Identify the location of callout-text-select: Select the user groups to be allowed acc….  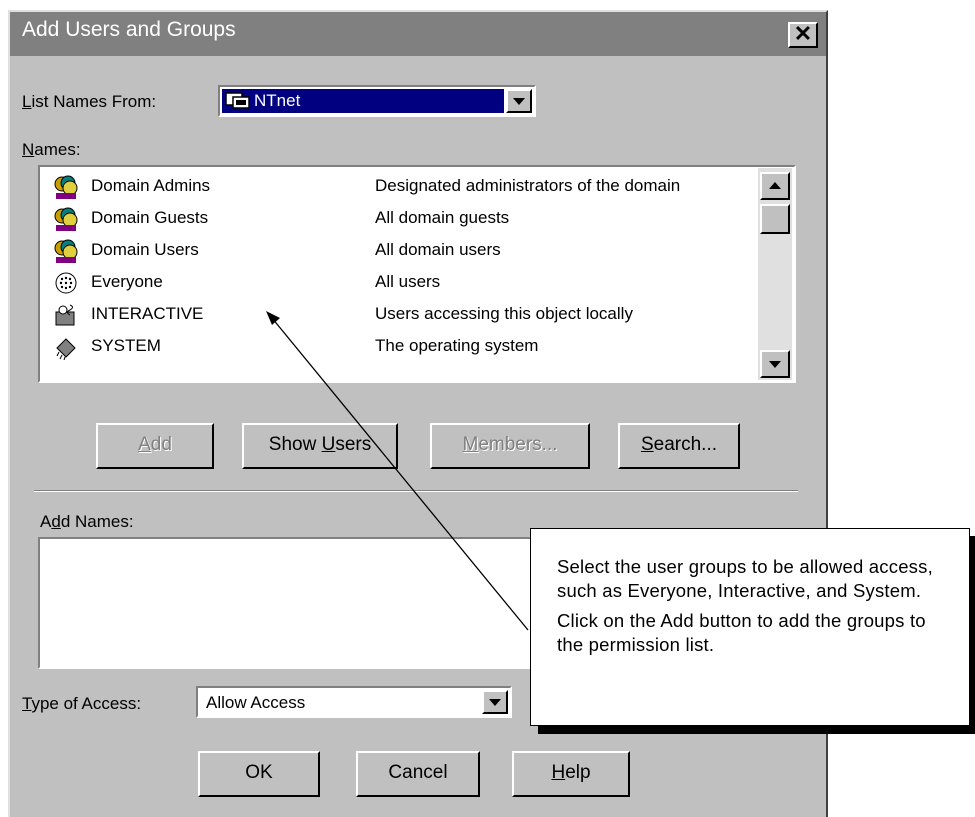
(745, 578).